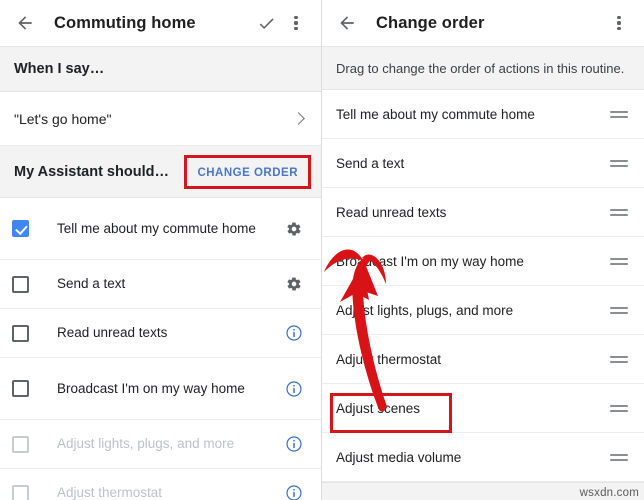 This screenshot has height=500, width=644. I want to click on page-title: Change order, so click(430, 22).